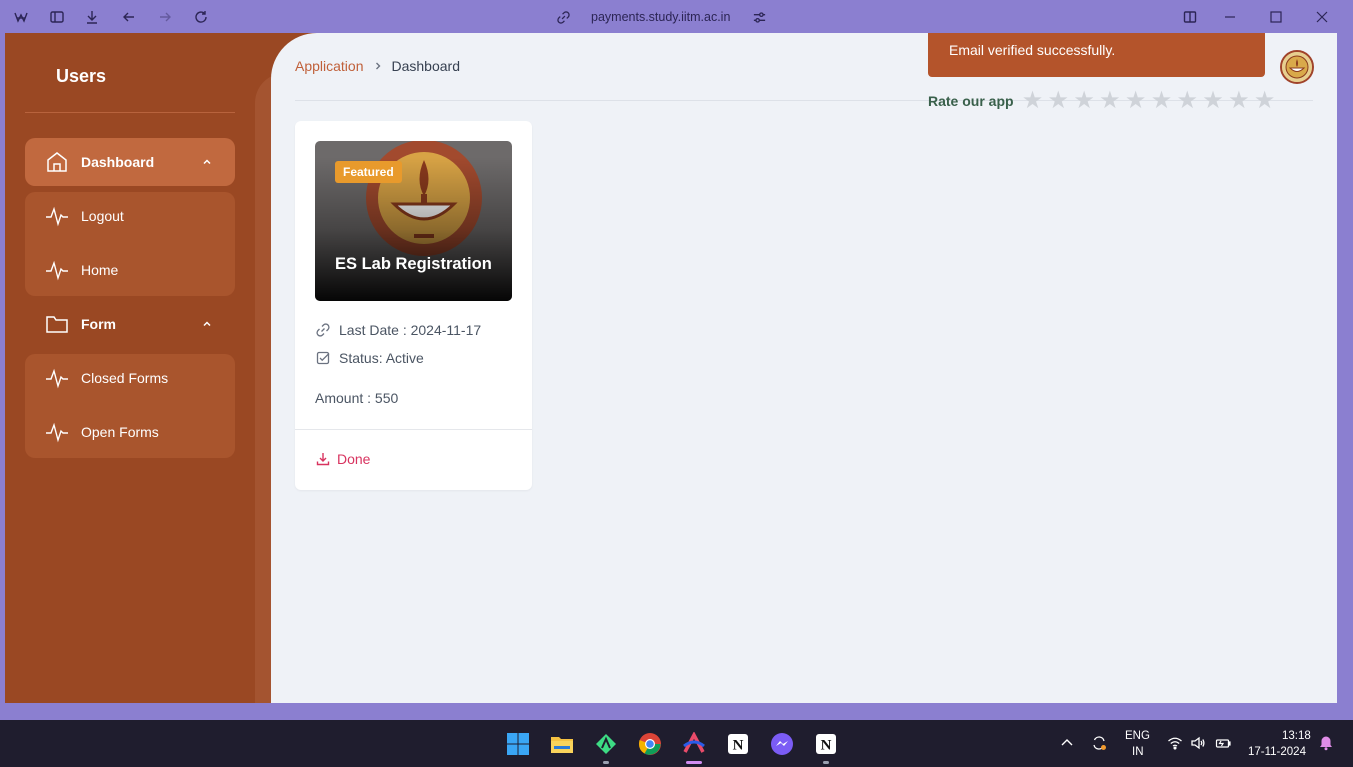 This screenshot has height=767, width=1353. Describe the element at coordinates (80, 324) in the screenshot. I see `sidebar-item-form: Form` at that location.